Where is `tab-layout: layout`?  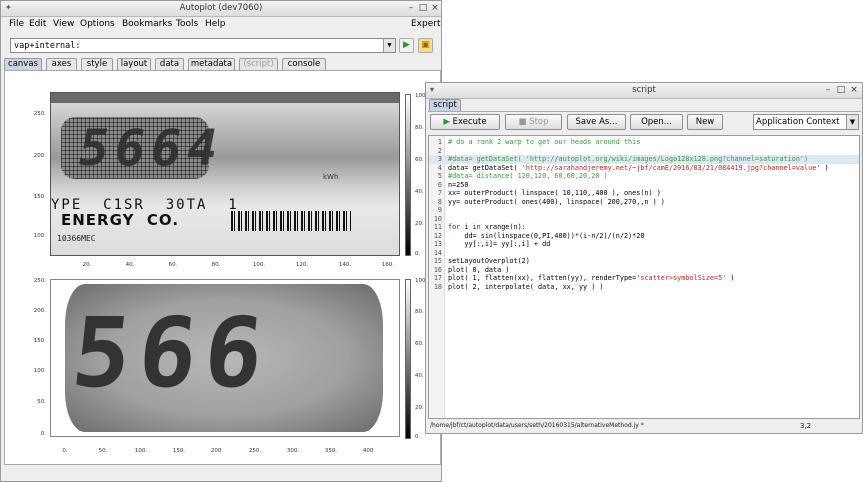
tab-layout: layout is located at coordinates (134, 64).